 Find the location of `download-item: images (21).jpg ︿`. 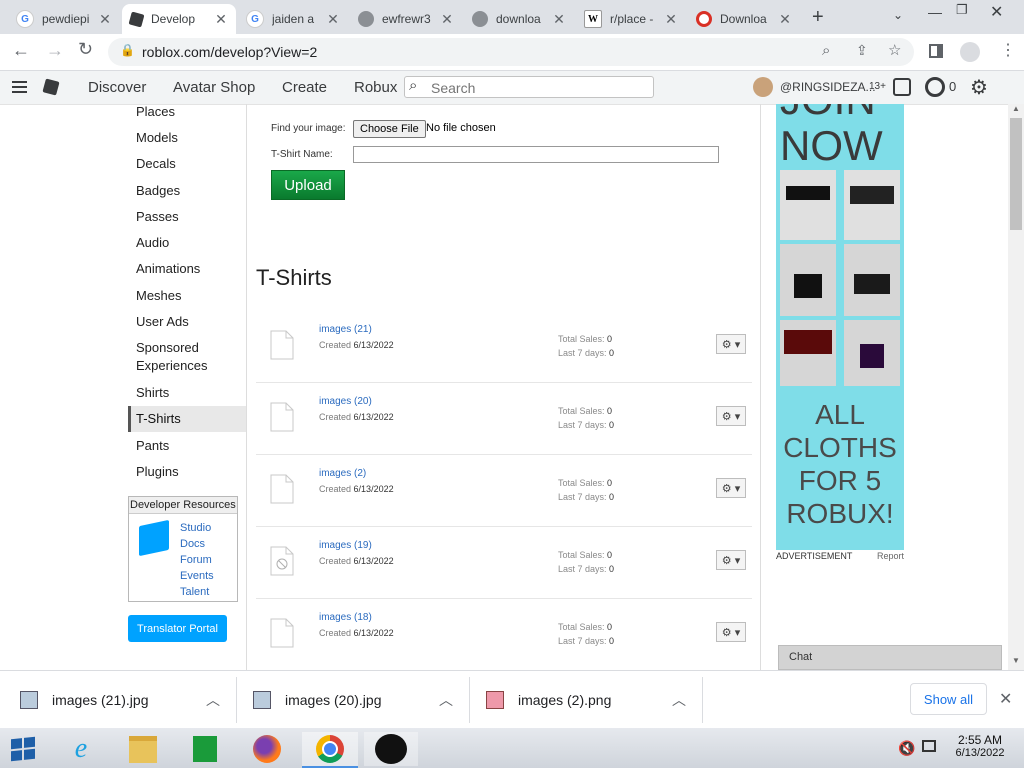

download-item: images (21).jpg ︿ is located at coordinates (128, 700).